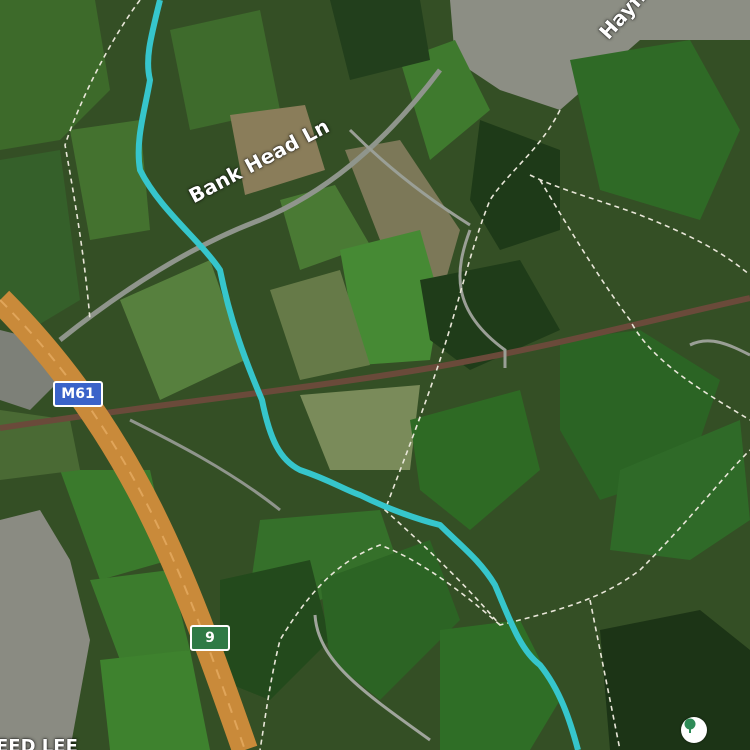 This screenshot has height=750, width=750. Describe the element at coordinates (78, 394) in the screenshot. I see `motorway-shield-m61: M61` at that location.